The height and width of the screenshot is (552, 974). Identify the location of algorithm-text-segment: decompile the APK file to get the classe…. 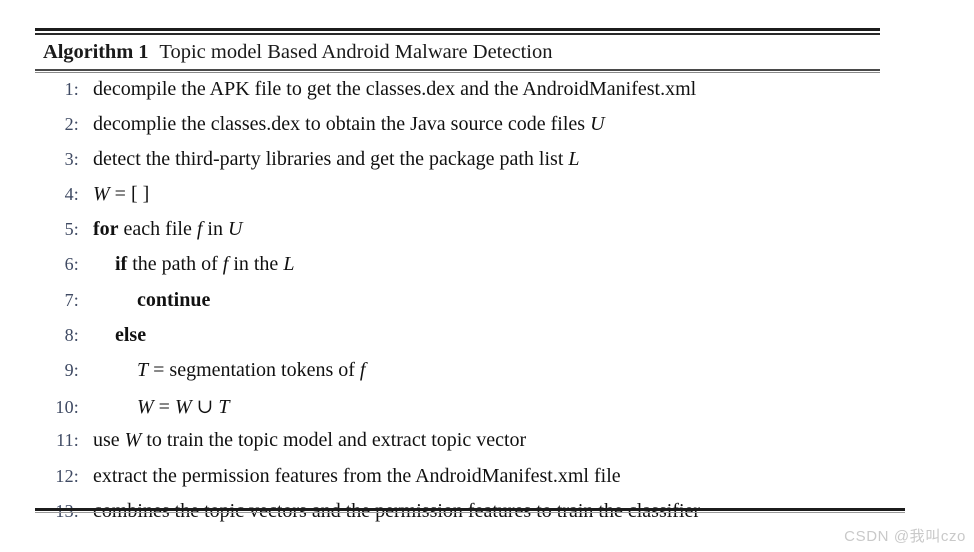
(395, 88).